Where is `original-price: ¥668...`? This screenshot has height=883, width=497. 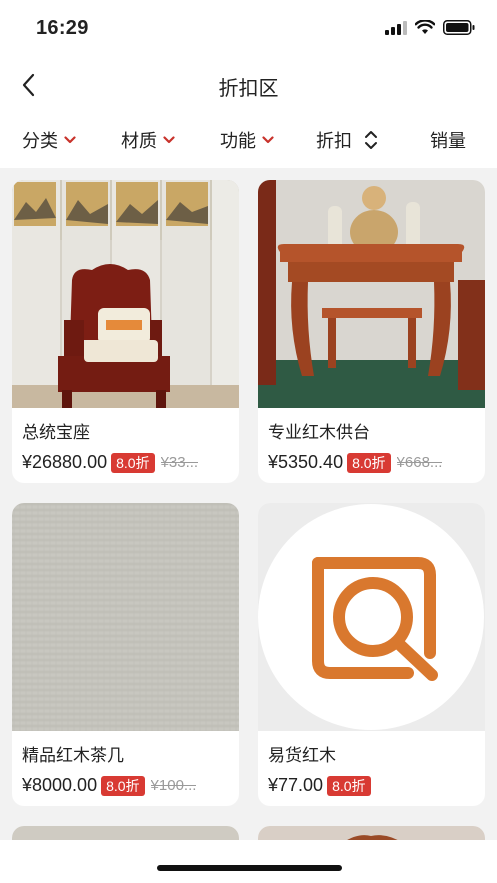 original-price: ¥668... is located at coordinates (419, 462).